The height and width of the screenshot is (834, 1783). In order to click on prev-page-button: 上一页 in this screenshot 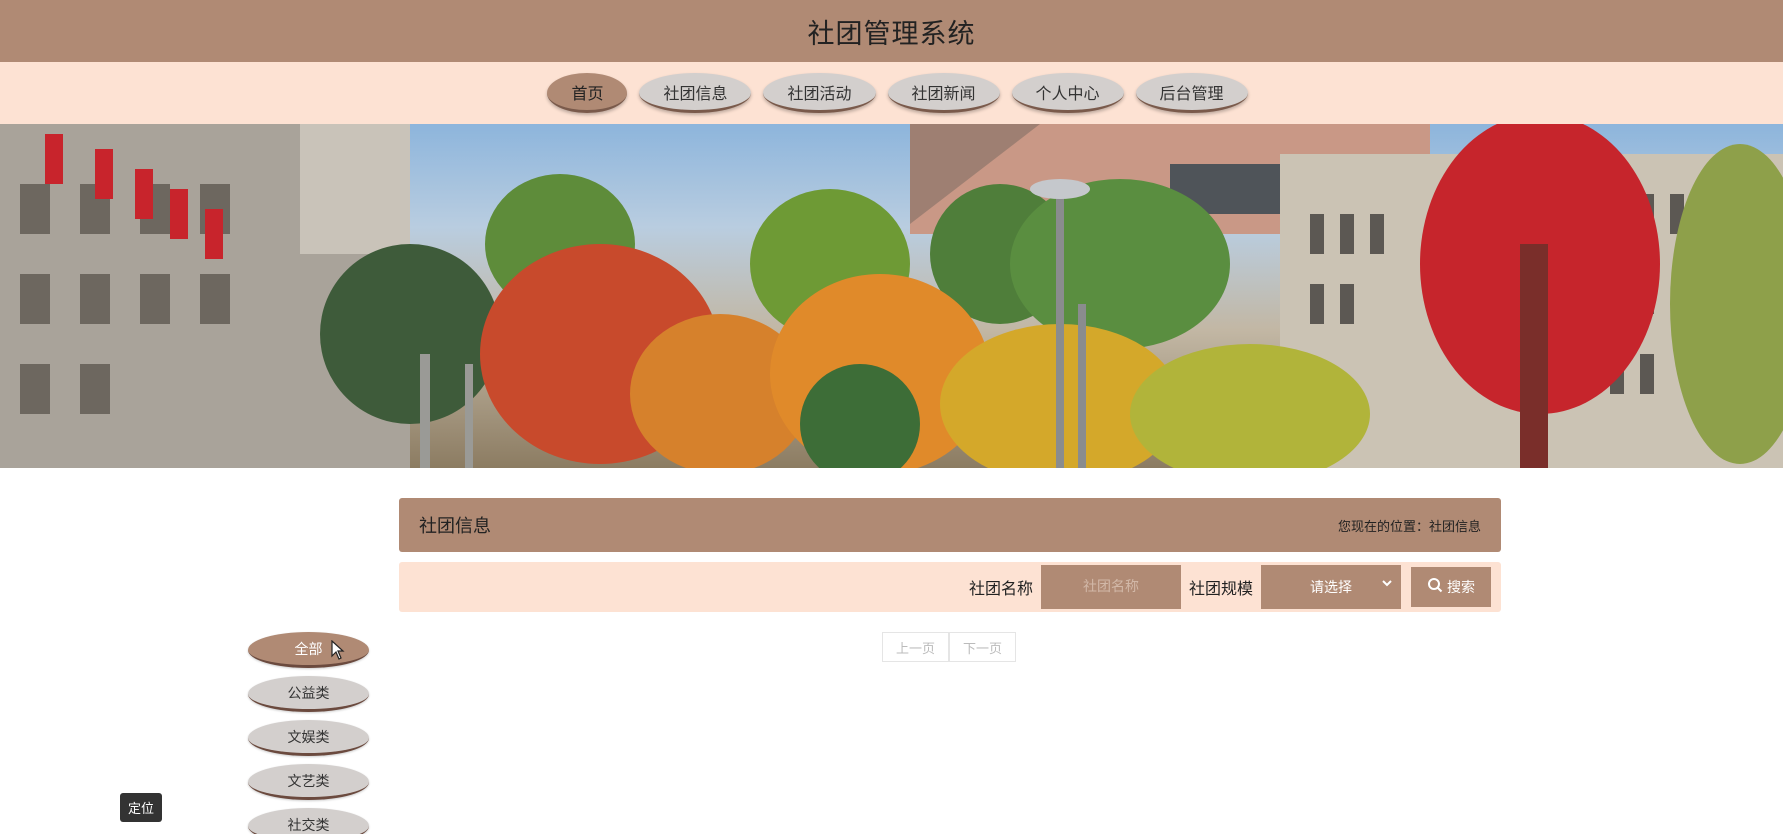, I will do `click(915, 647)`.